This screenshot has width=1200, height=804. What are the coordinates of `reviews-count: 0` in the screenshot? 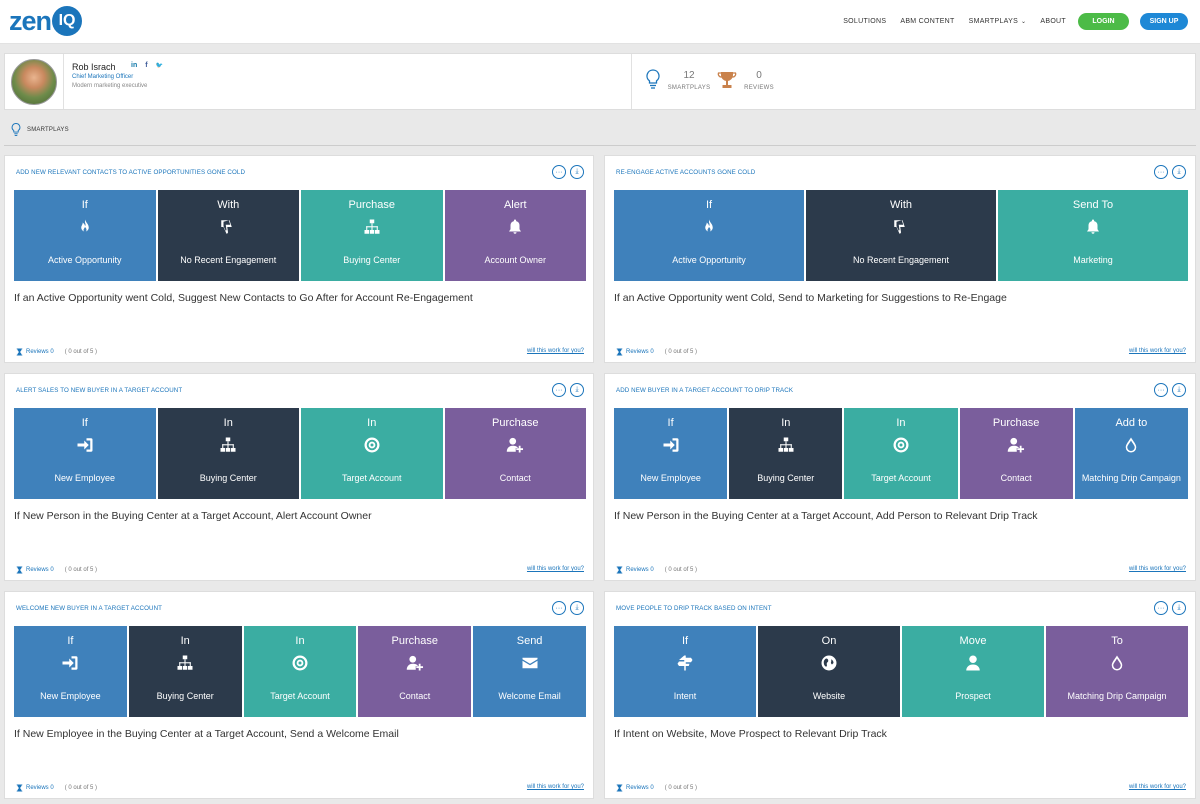 It's located at (759, 75).